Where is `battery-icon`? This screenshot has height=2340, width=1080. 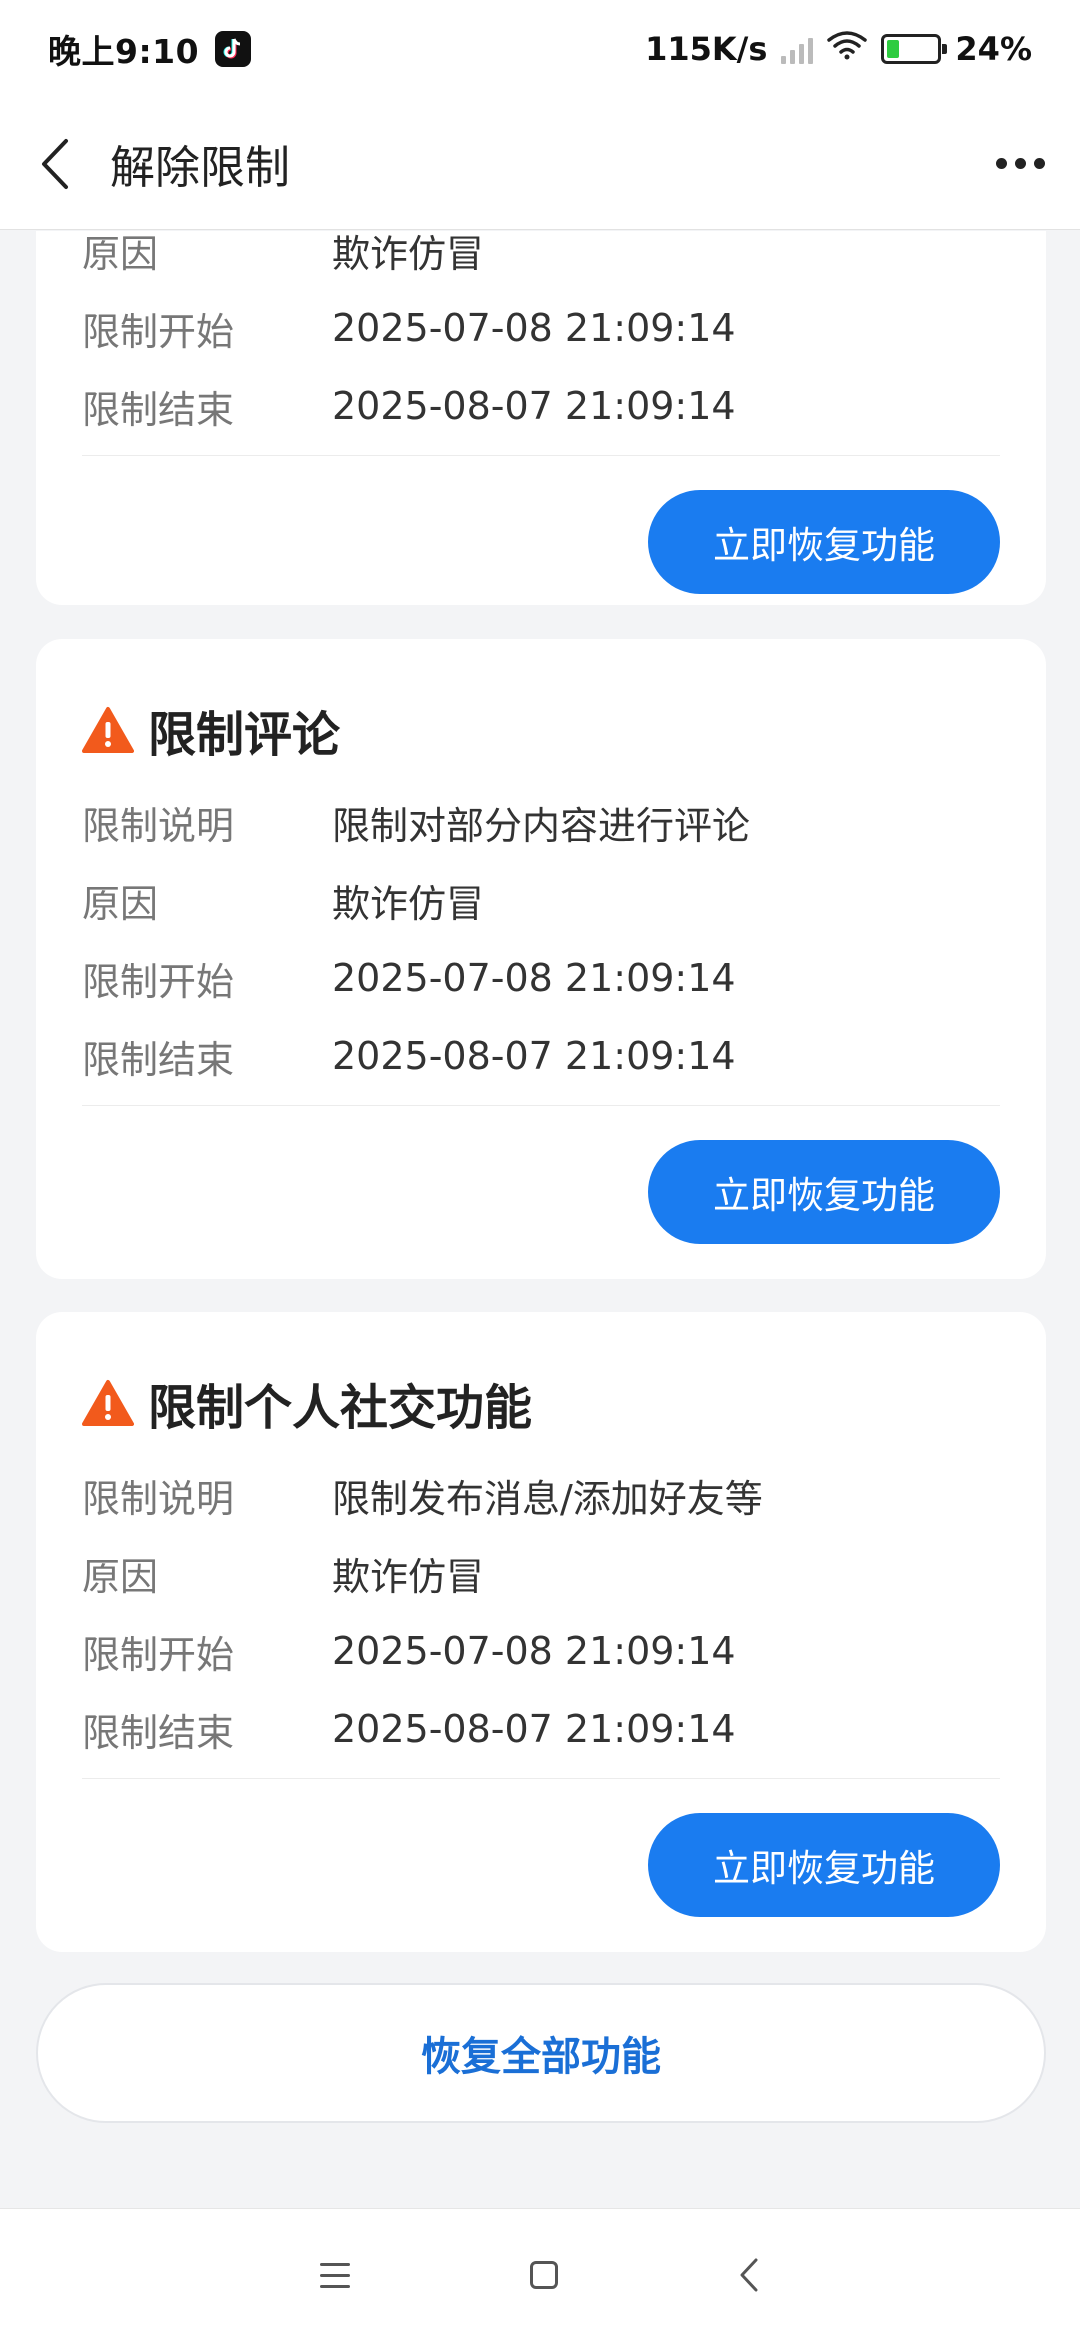 battery-icon is located at coordinates (914, 49).